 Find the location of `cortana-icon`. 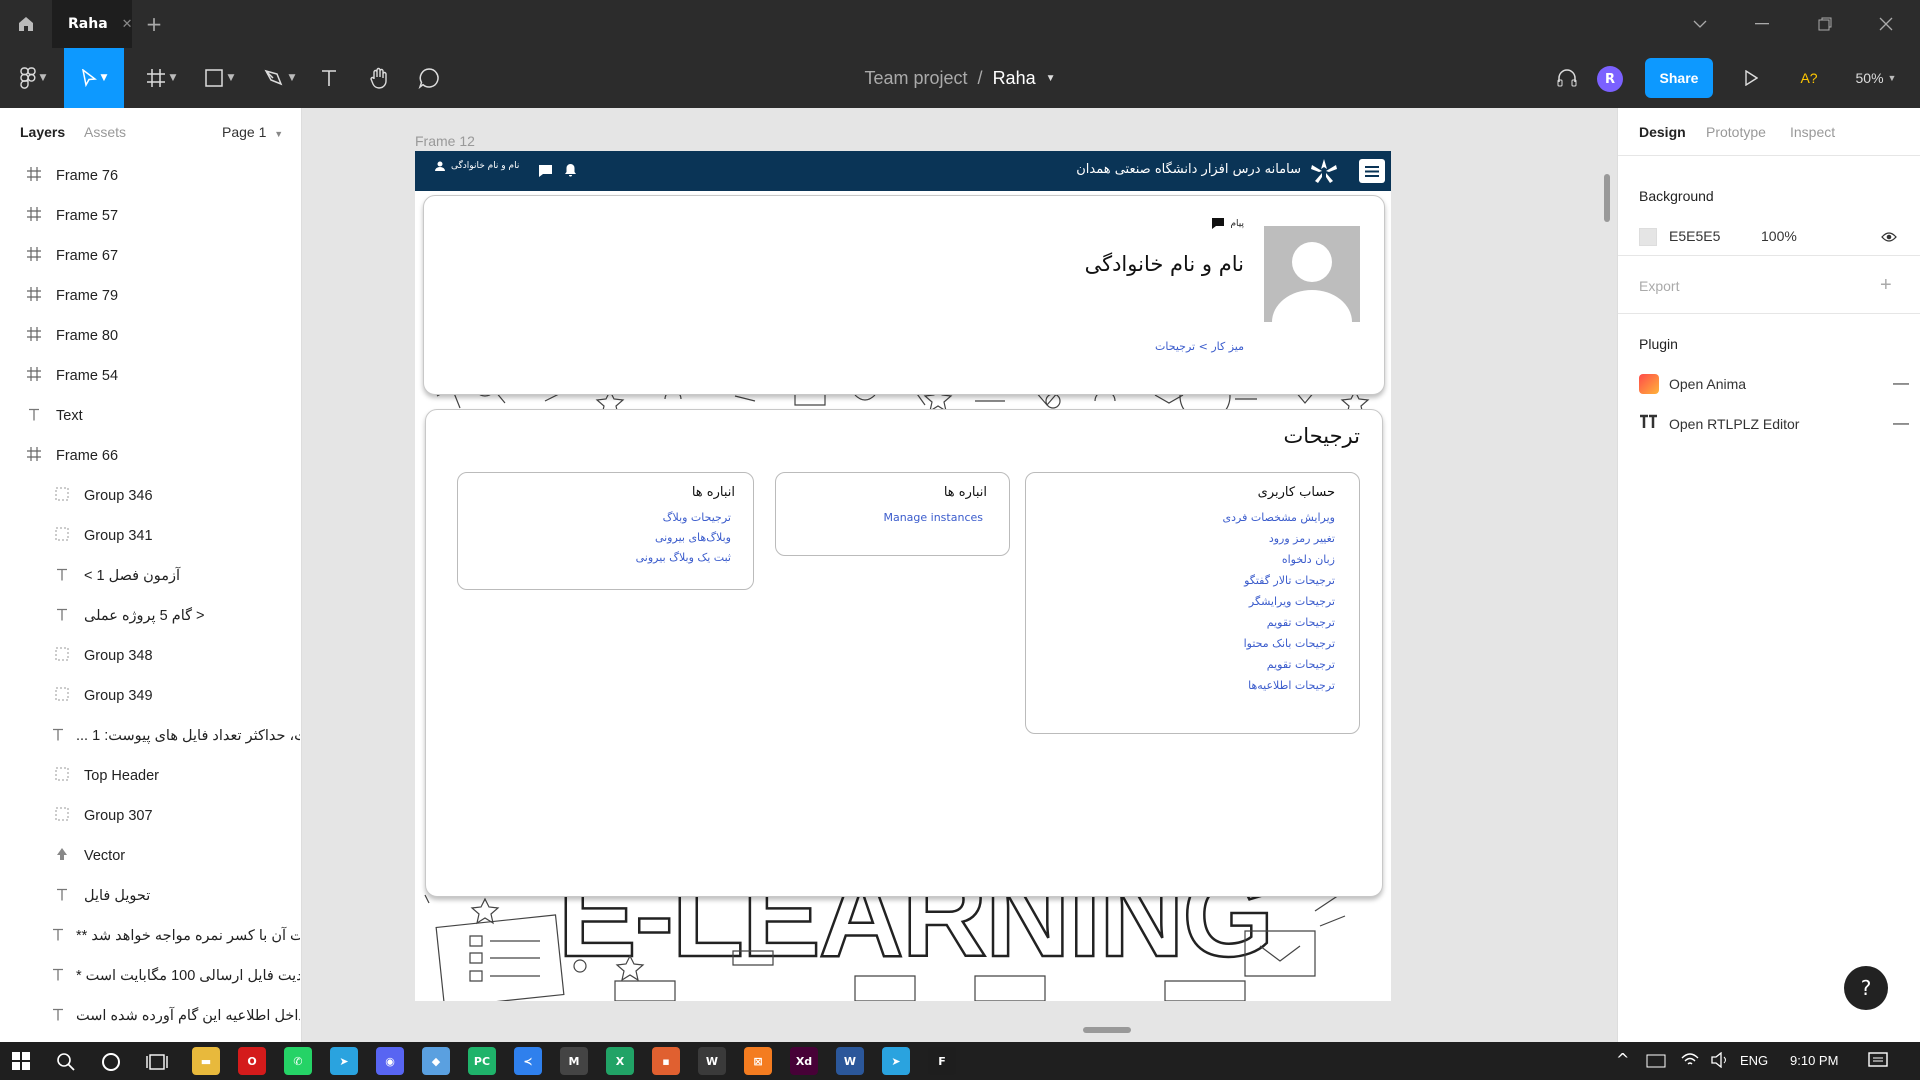

cortana-icon is located at coordinates (111, 1064).